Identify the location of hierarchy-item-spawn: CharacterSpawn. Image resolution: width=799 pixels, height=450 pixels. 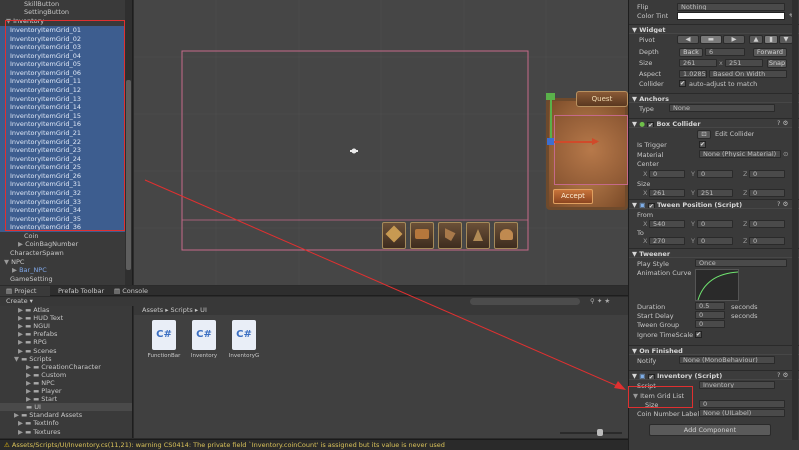
(66, 253).